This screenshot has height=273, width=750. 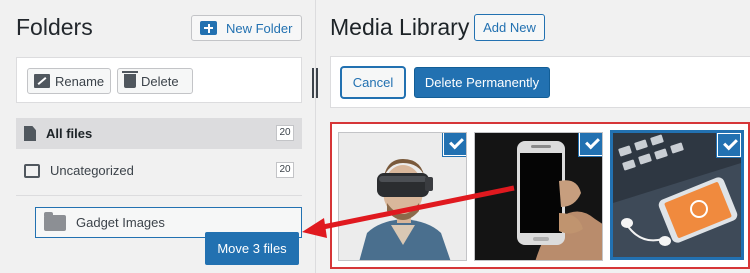 I want to click on folder-item-label: Uncategorized, so click(x=92, y=170).